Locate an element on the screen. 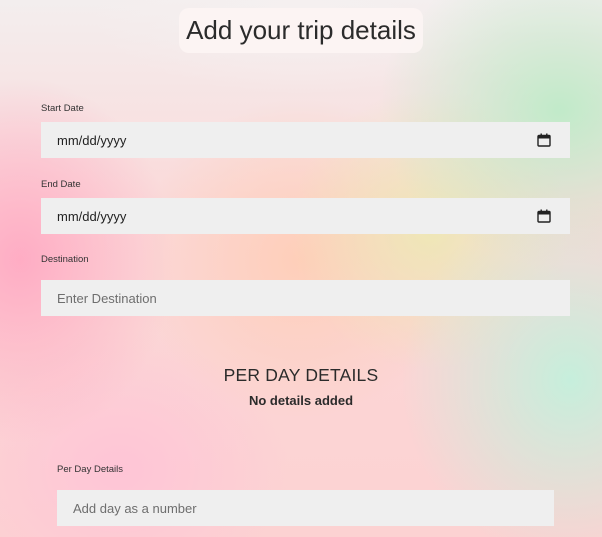 The width and height of the screenshot is (602, 537). start-date-value: mm/dd/yyyy is located at coordinates (92, 140).